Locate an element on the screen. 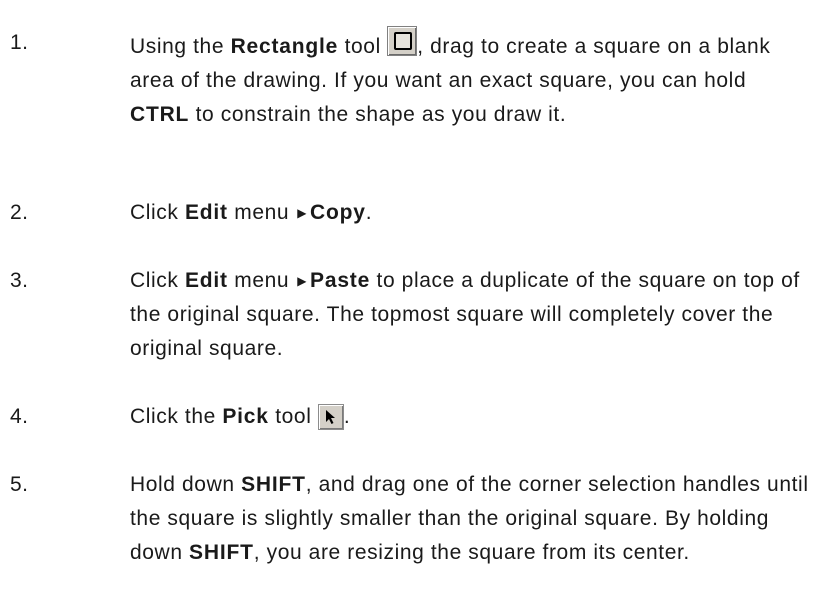 The height and width of the screenshot is (607, 828). pick-tool-name: Pick is located at coordinates (245, 416).